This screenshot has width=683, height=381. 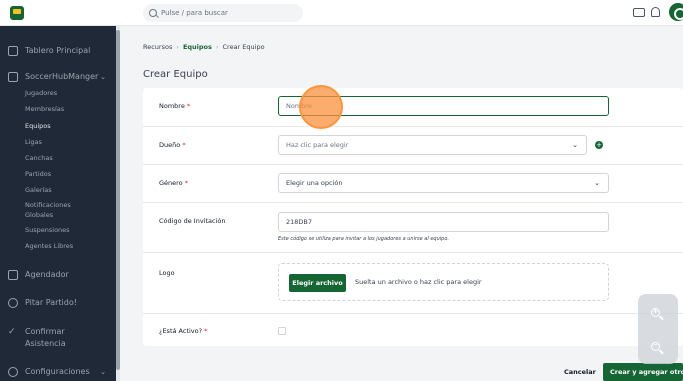 I want to click on search-placeholder: Pulse / para buscar, so click(x=194, y=13).